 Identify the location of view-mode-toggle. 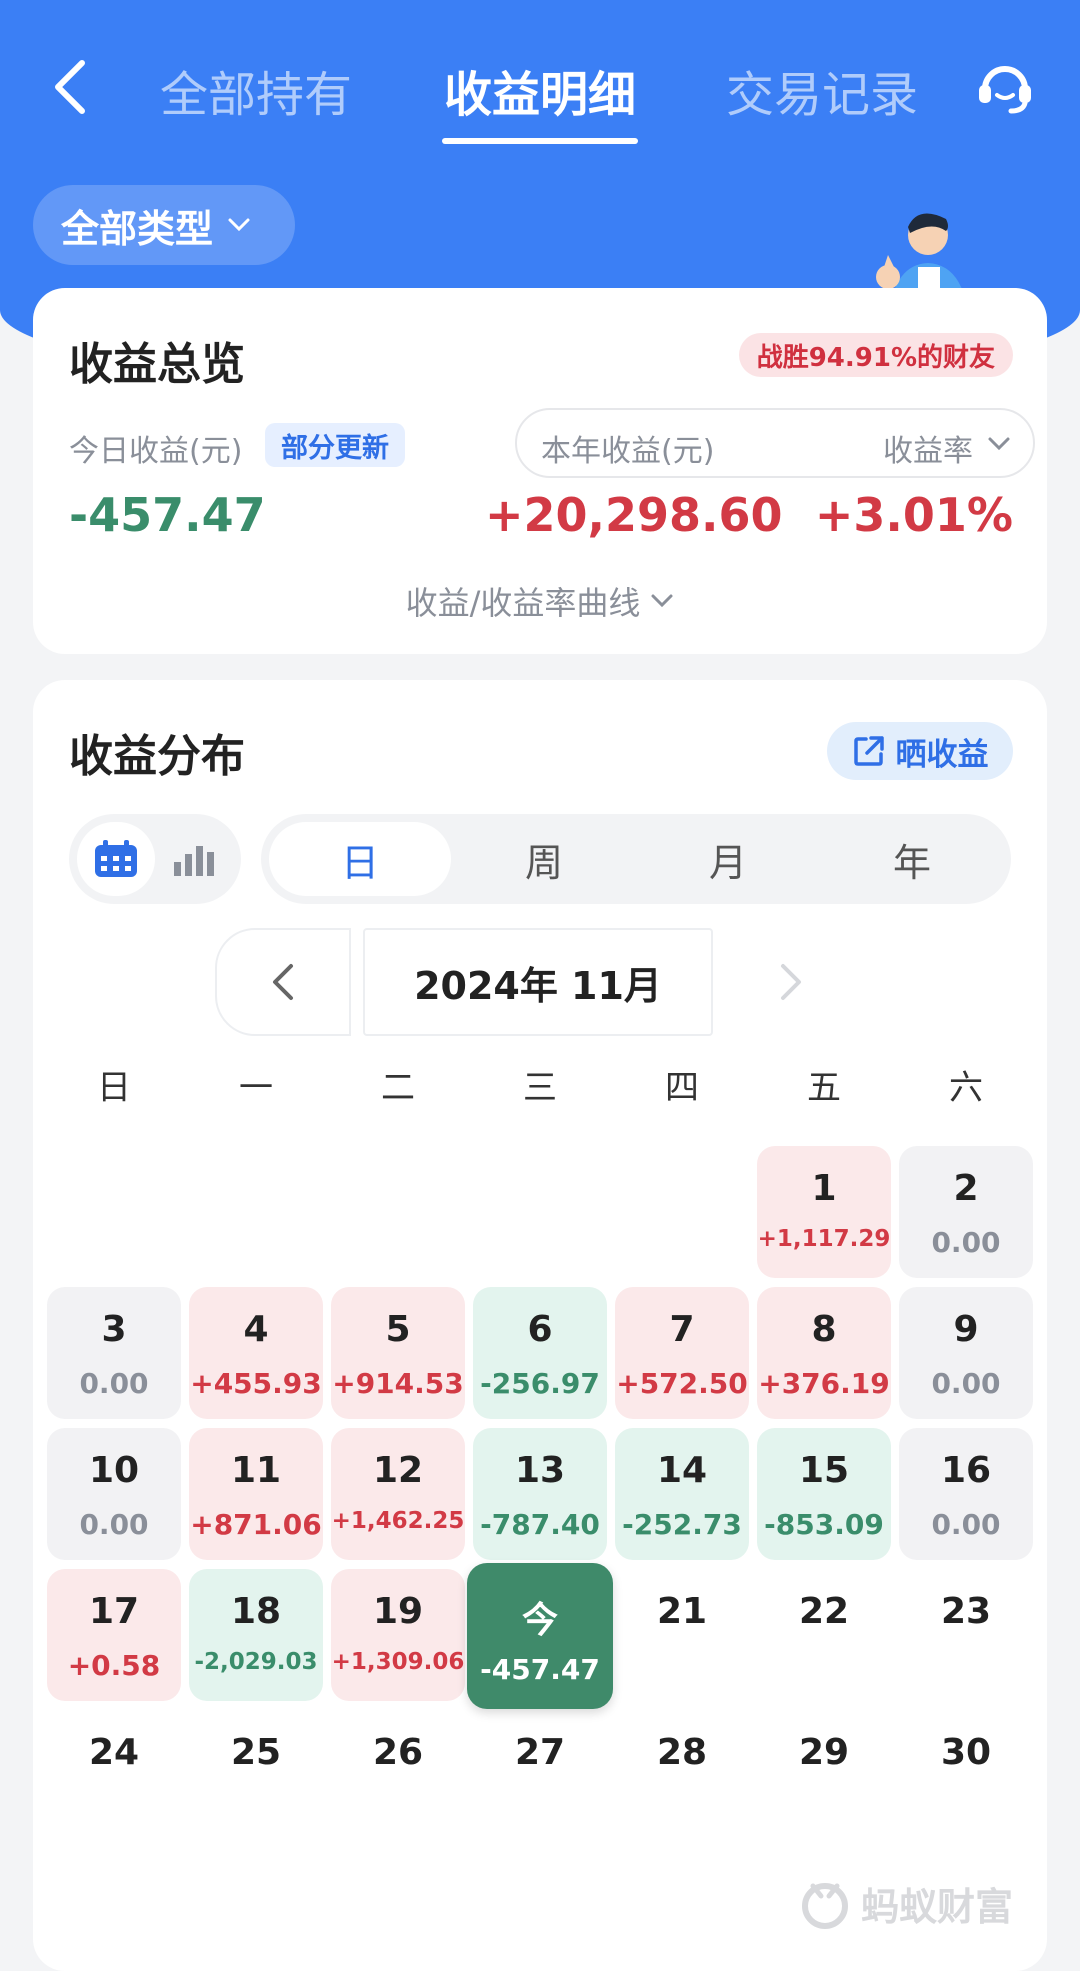
(155, 859).